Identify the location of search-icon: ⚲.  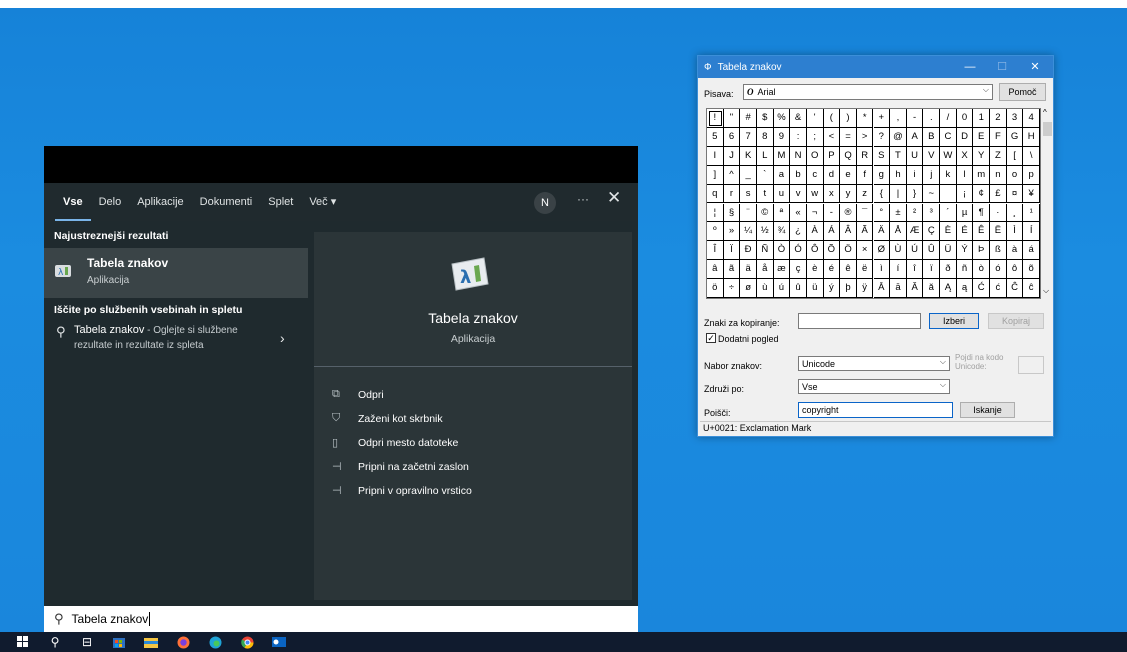
(55, 642).